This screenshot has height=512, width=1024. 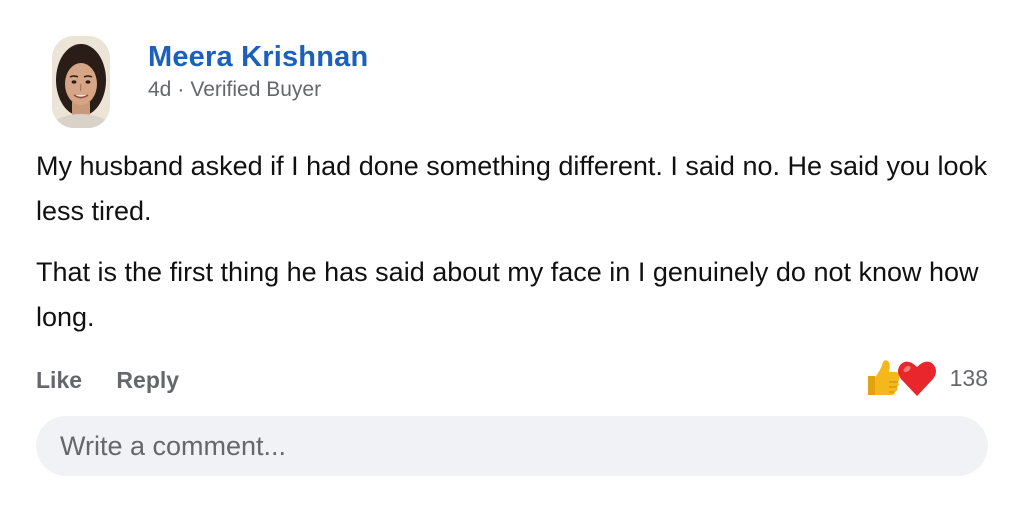 I want to click on avatar-photo, so click(x=81, y=82).